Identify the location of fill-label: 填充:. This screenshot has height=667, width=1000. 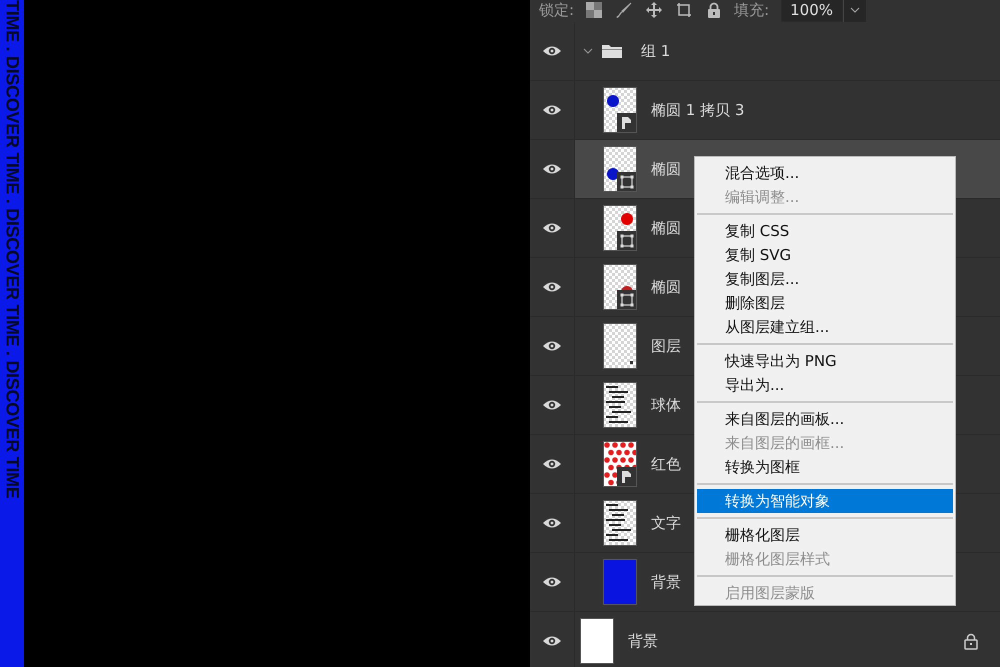
(752, 10).